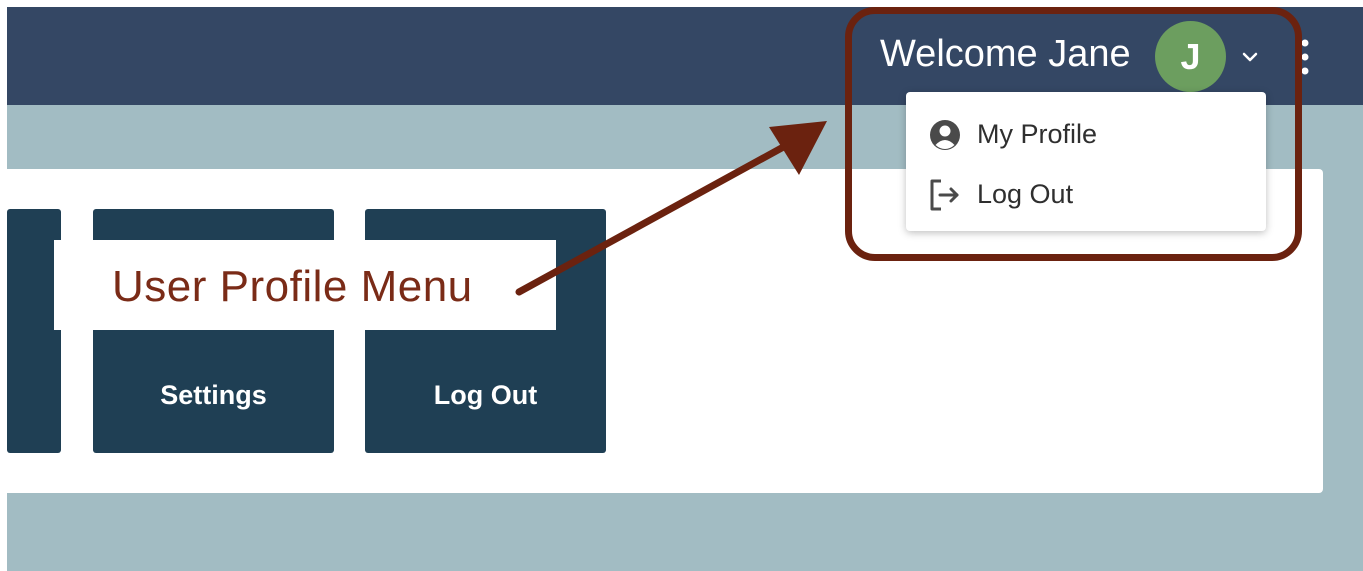  What do you see at coordinates (671, 208) in the screenshot?
I see `annotation-arrow` at bounding box center [671, 208].